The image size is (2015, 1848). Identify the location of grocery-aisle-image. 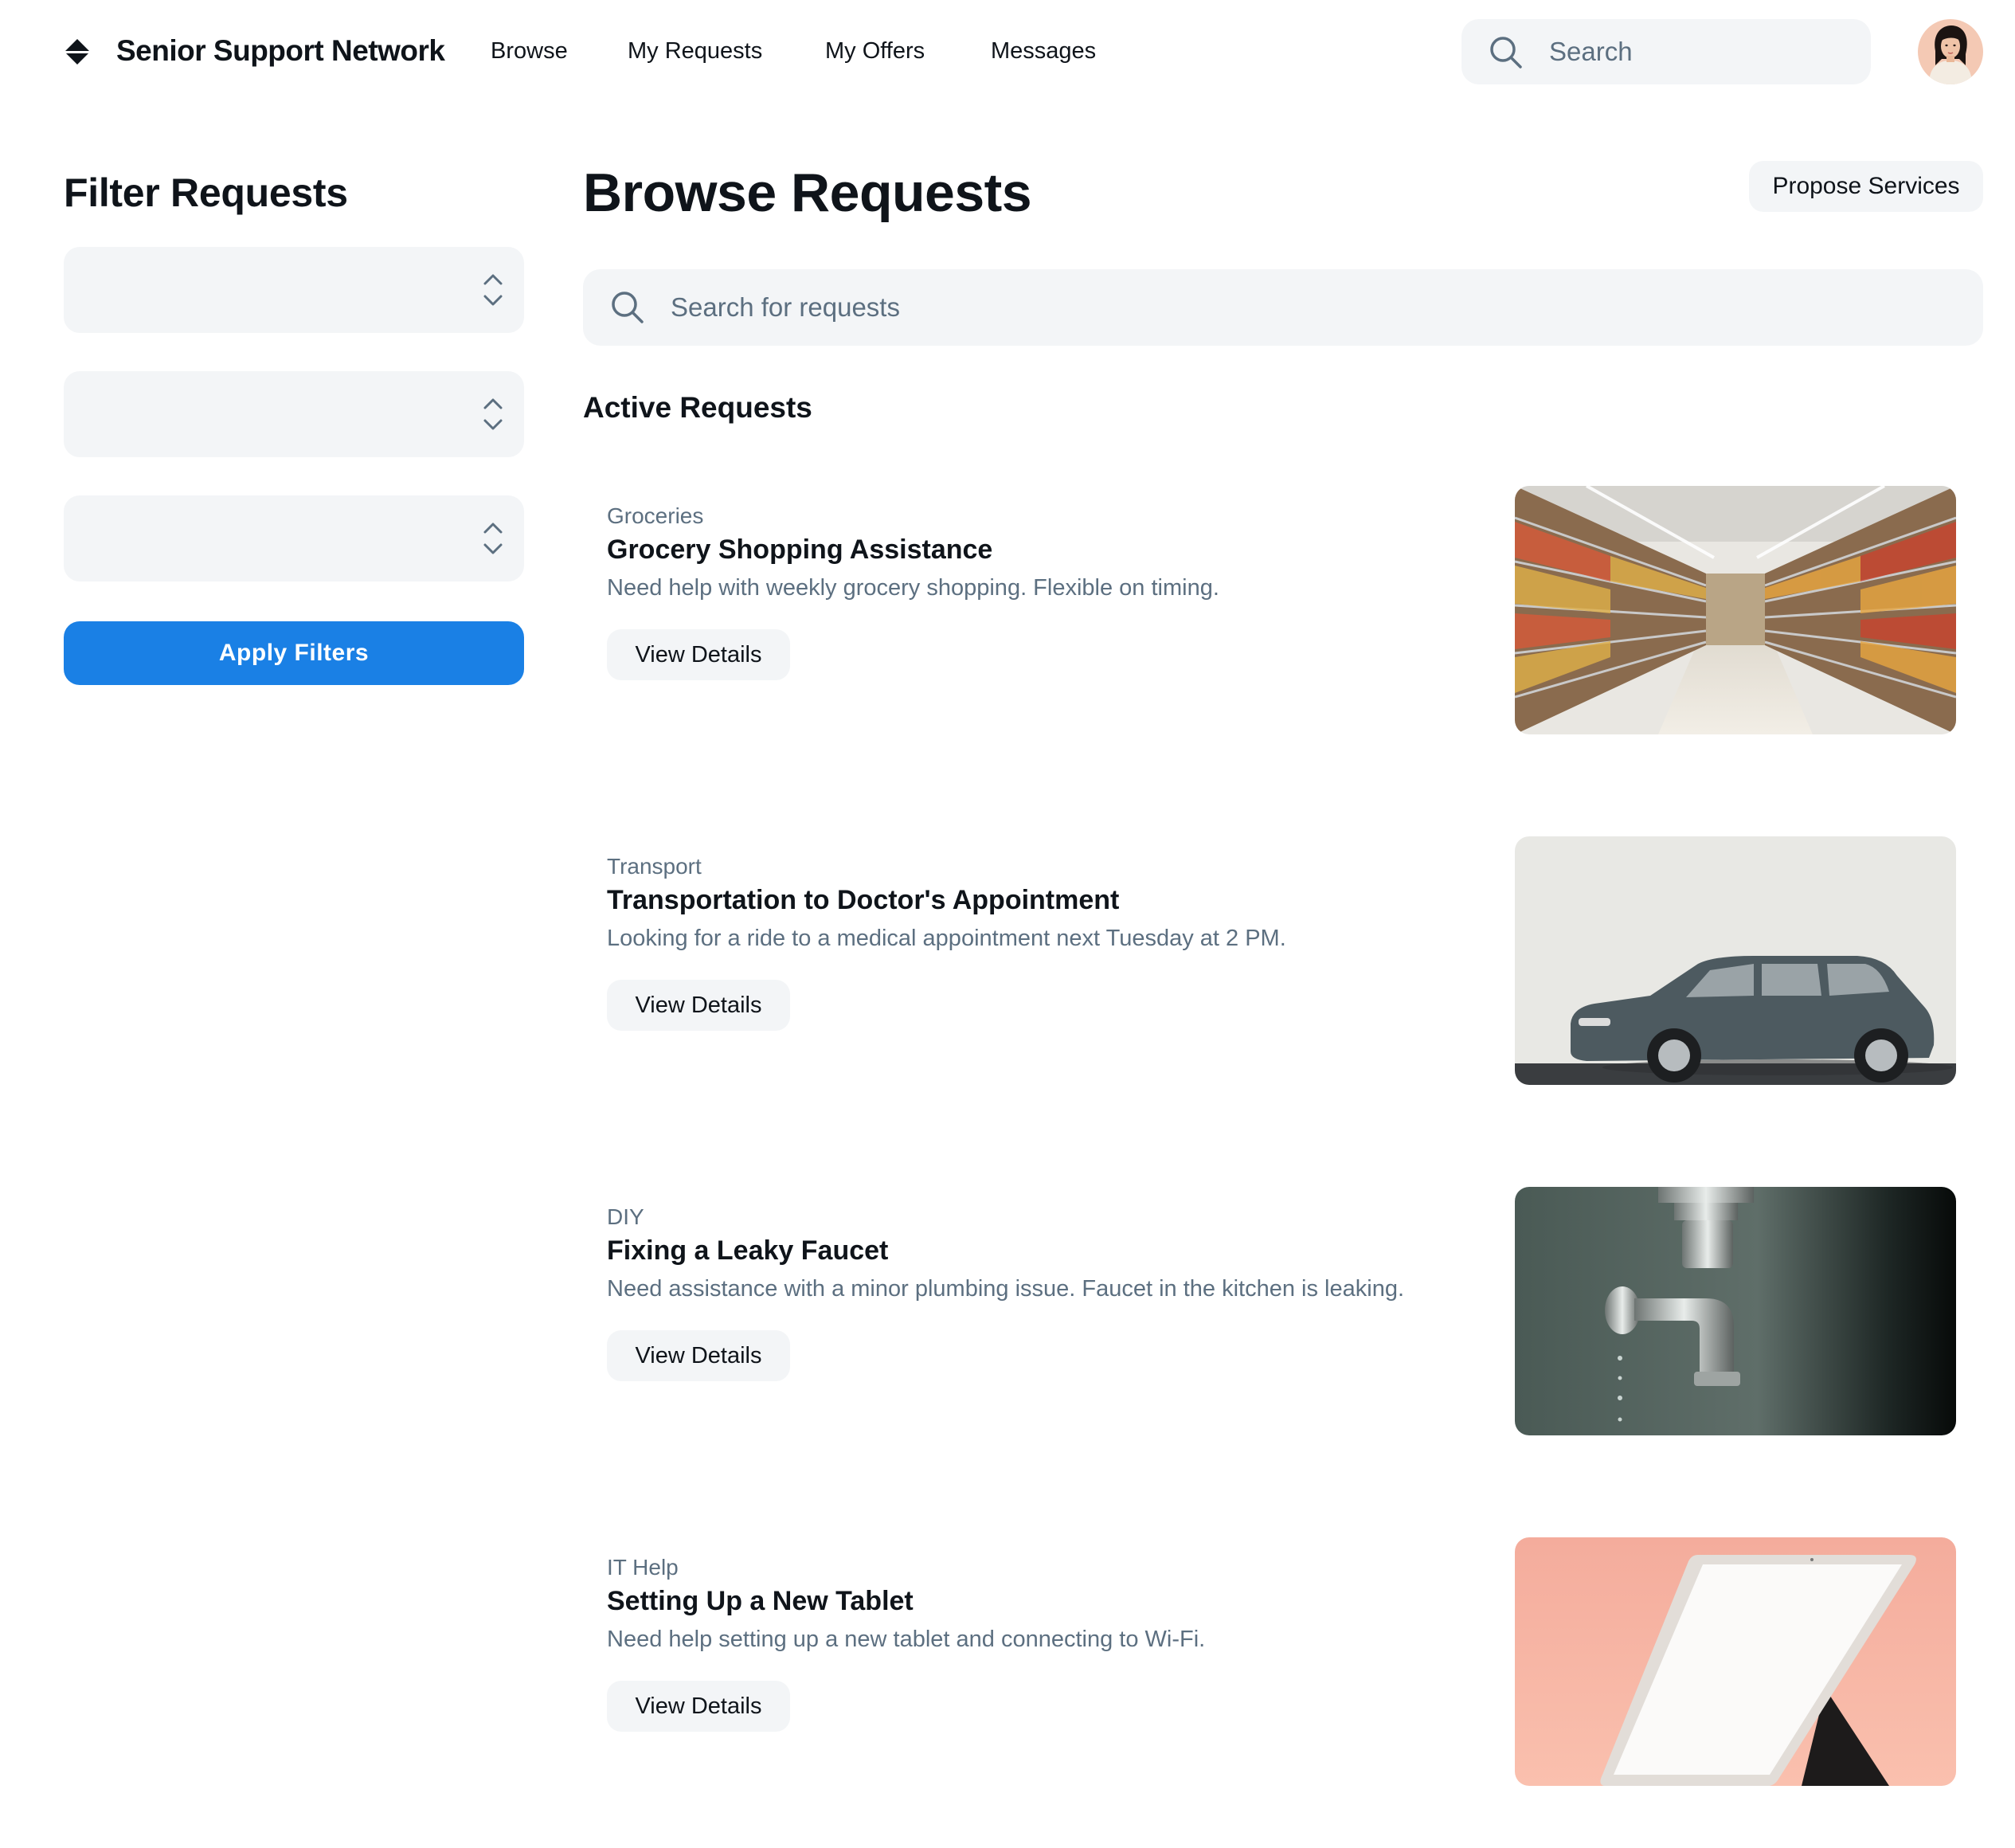
(1735, 610).